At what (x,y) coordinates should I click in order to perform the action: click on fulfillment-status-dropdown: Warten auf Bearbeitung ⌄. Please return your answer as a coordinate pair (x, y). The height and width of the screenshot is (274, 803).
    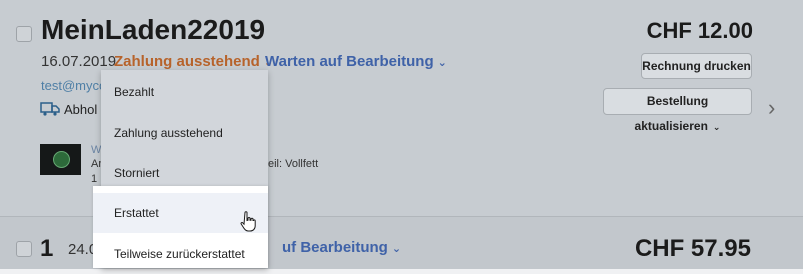
    Looking at the image, I should click on (356, 61).